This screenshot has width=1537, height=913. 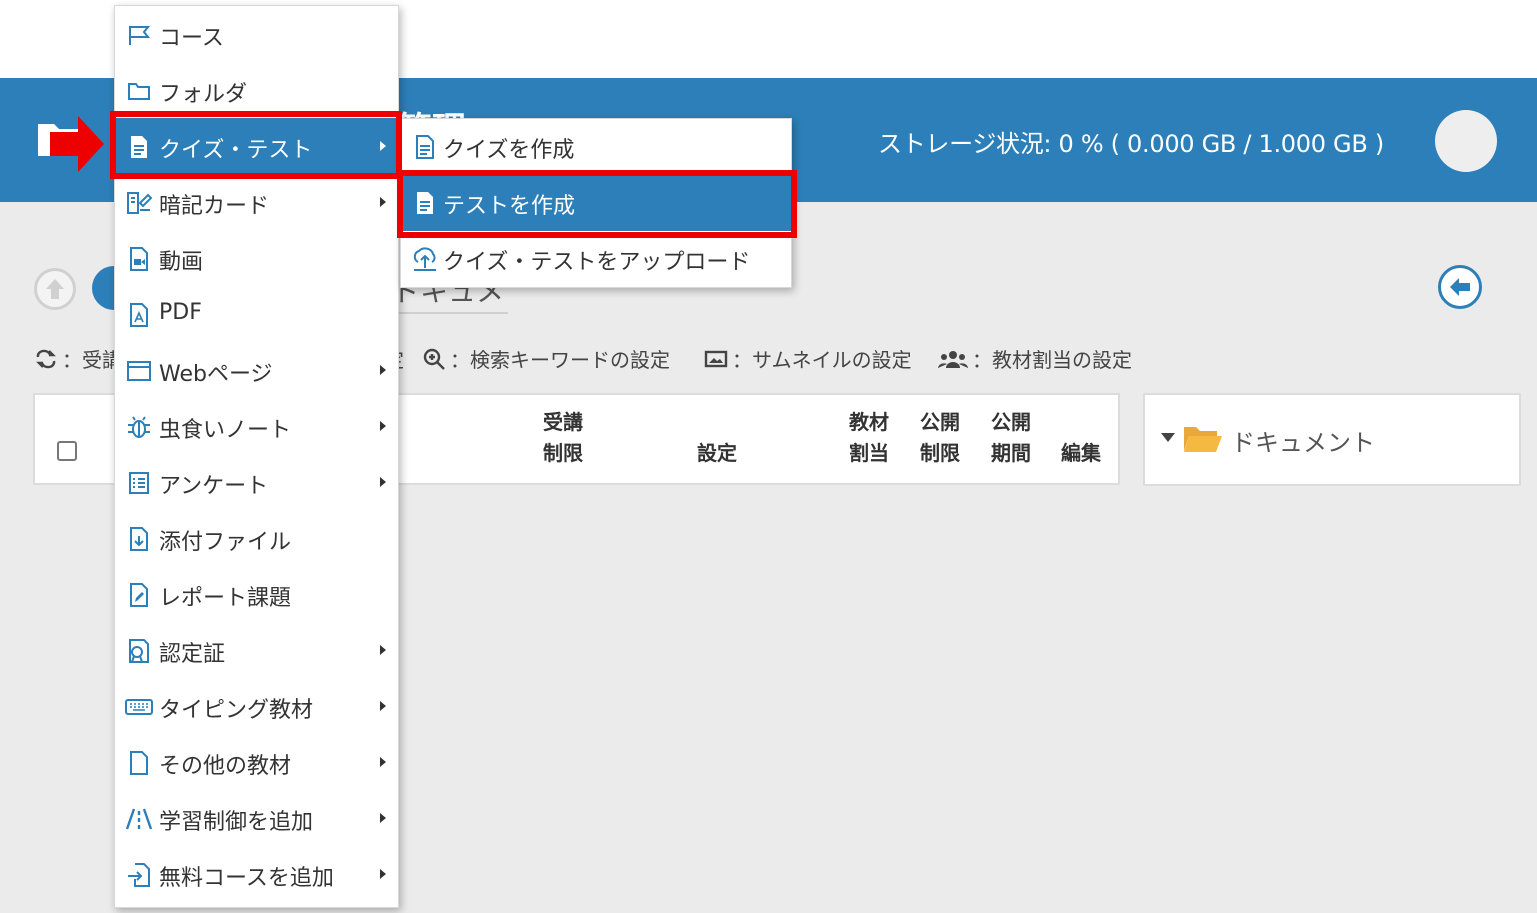 I want to click on menu-item-other-material: その他の教材, so click(x=256, y=762).